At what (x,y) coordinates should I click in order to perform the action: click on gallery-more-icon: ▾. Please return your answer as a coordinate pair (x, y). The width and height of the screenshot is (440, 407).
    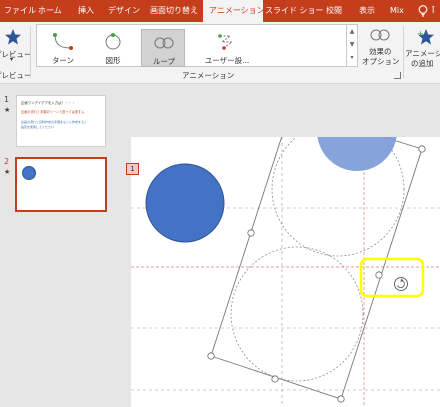
    Looking at the image, I should click on (352, 57).